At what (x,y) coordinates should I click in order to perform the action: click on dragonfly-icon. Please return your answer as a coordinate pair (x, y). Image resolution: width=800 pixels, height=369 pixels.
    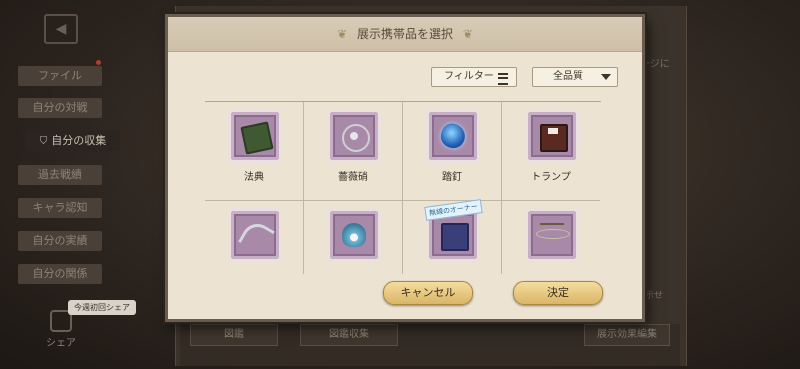
    Looking at the image, I should click on (553, 236).